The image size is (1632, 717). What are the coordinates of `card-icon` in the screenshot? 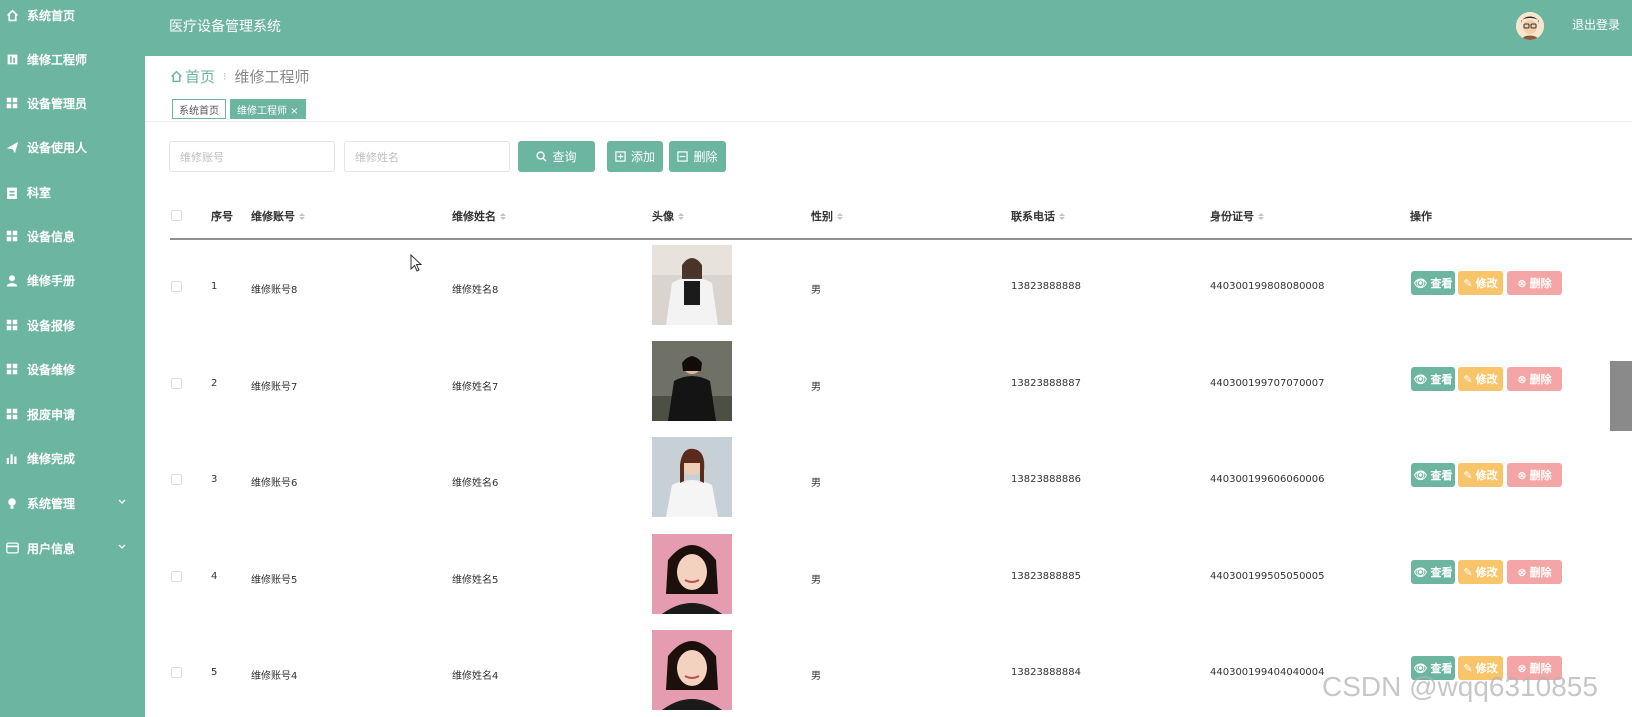 It's located at (12, 548).